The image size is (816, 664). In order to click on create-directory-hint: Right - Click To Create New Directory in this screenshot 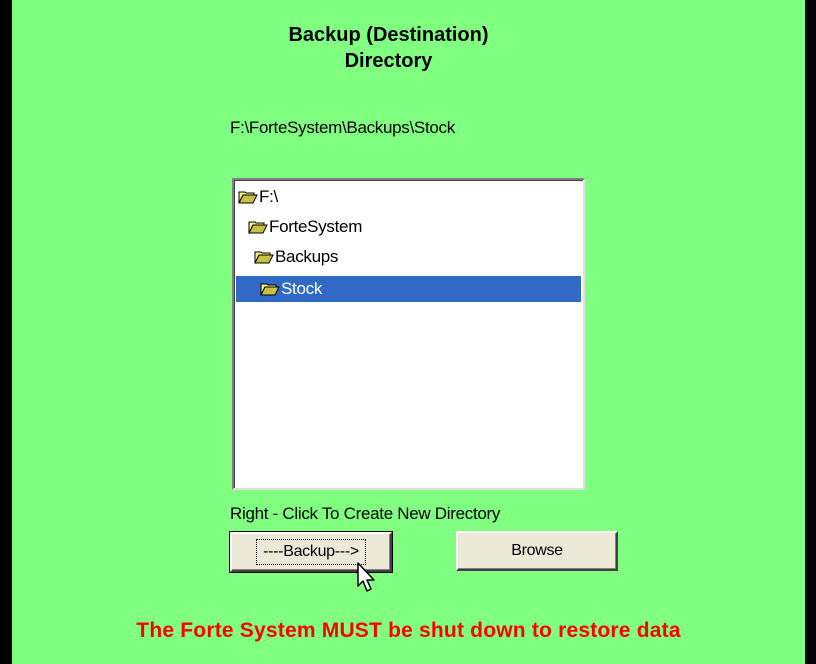, I will do `click(365, 513)`.